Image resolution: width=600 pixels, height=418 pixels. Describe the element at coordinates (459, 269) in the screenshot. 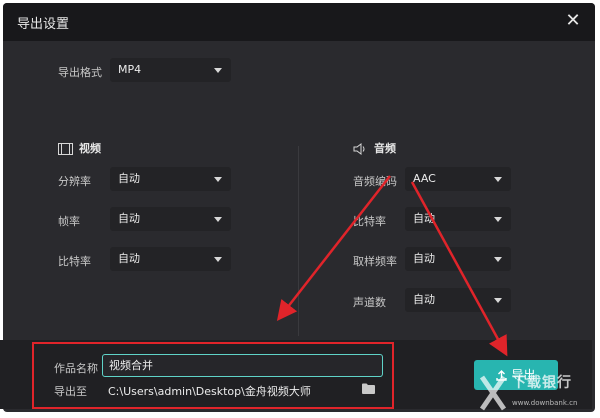

I see `annotation-arrow-to-export` at that location.